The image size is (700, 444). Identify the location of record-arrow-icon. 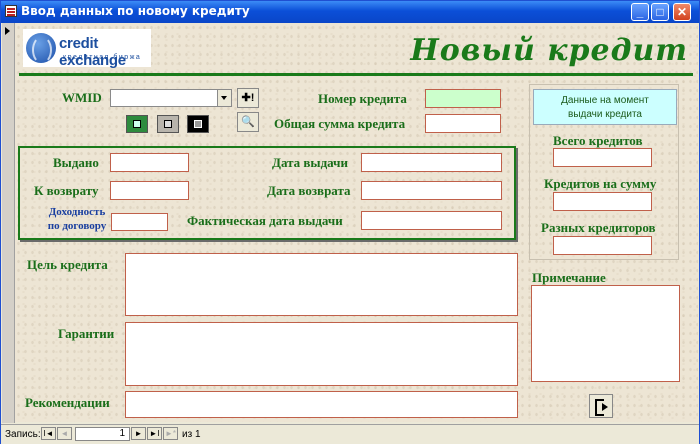
(7, 31).